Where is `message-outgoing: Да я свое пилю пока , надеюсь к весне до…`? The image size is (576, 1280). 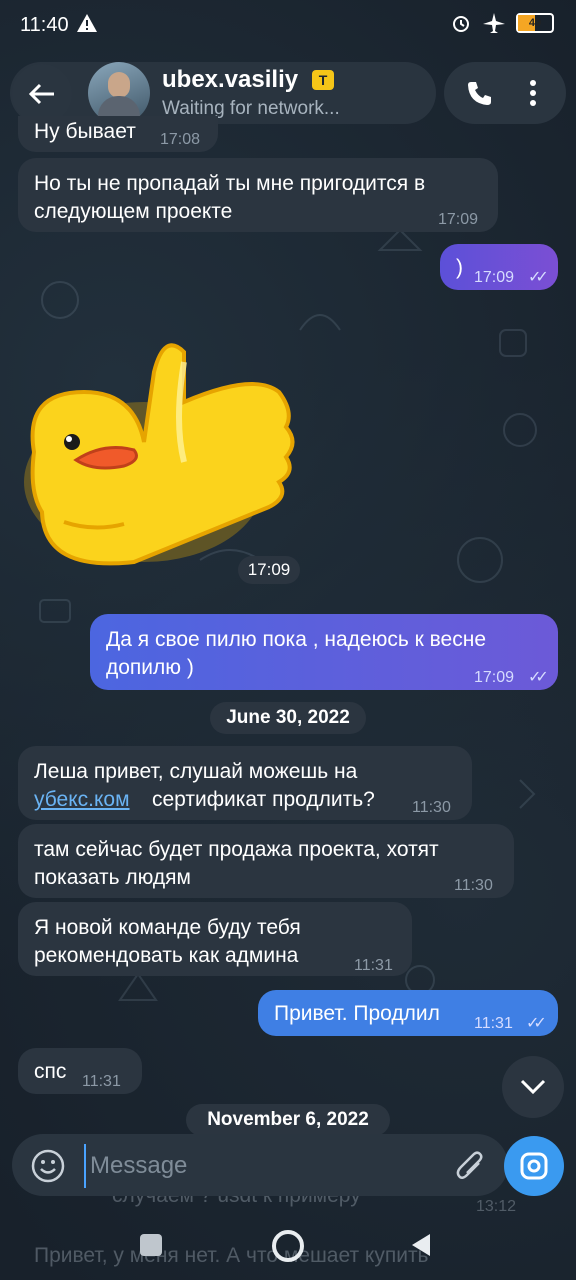
message-outgoing: Да я свое пилю пока , надеюсь к весне до… is located at coordinates (324, 652).